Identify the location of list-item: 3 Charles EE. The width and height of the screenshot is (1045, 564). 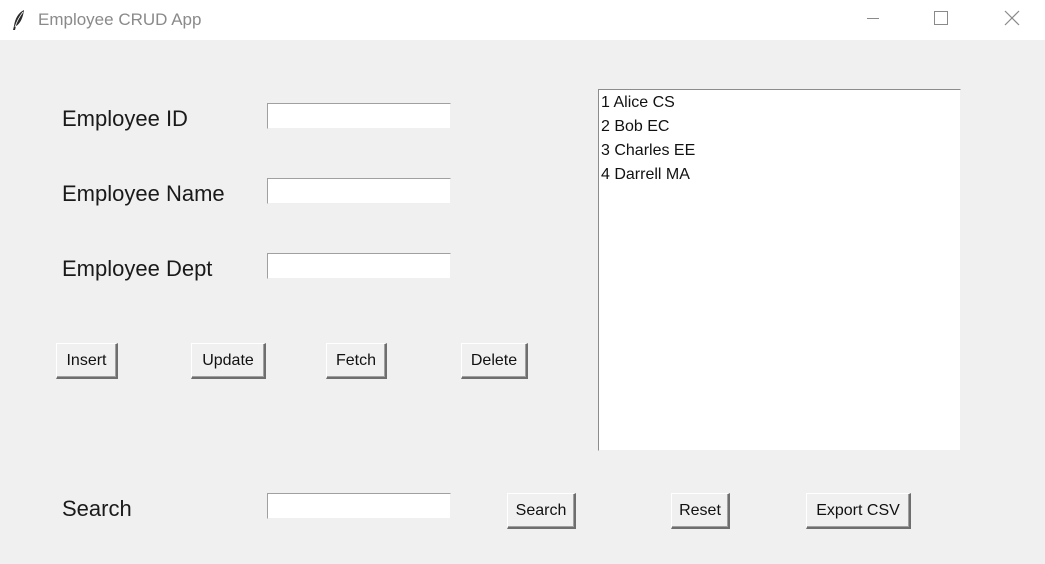
(779, 151).